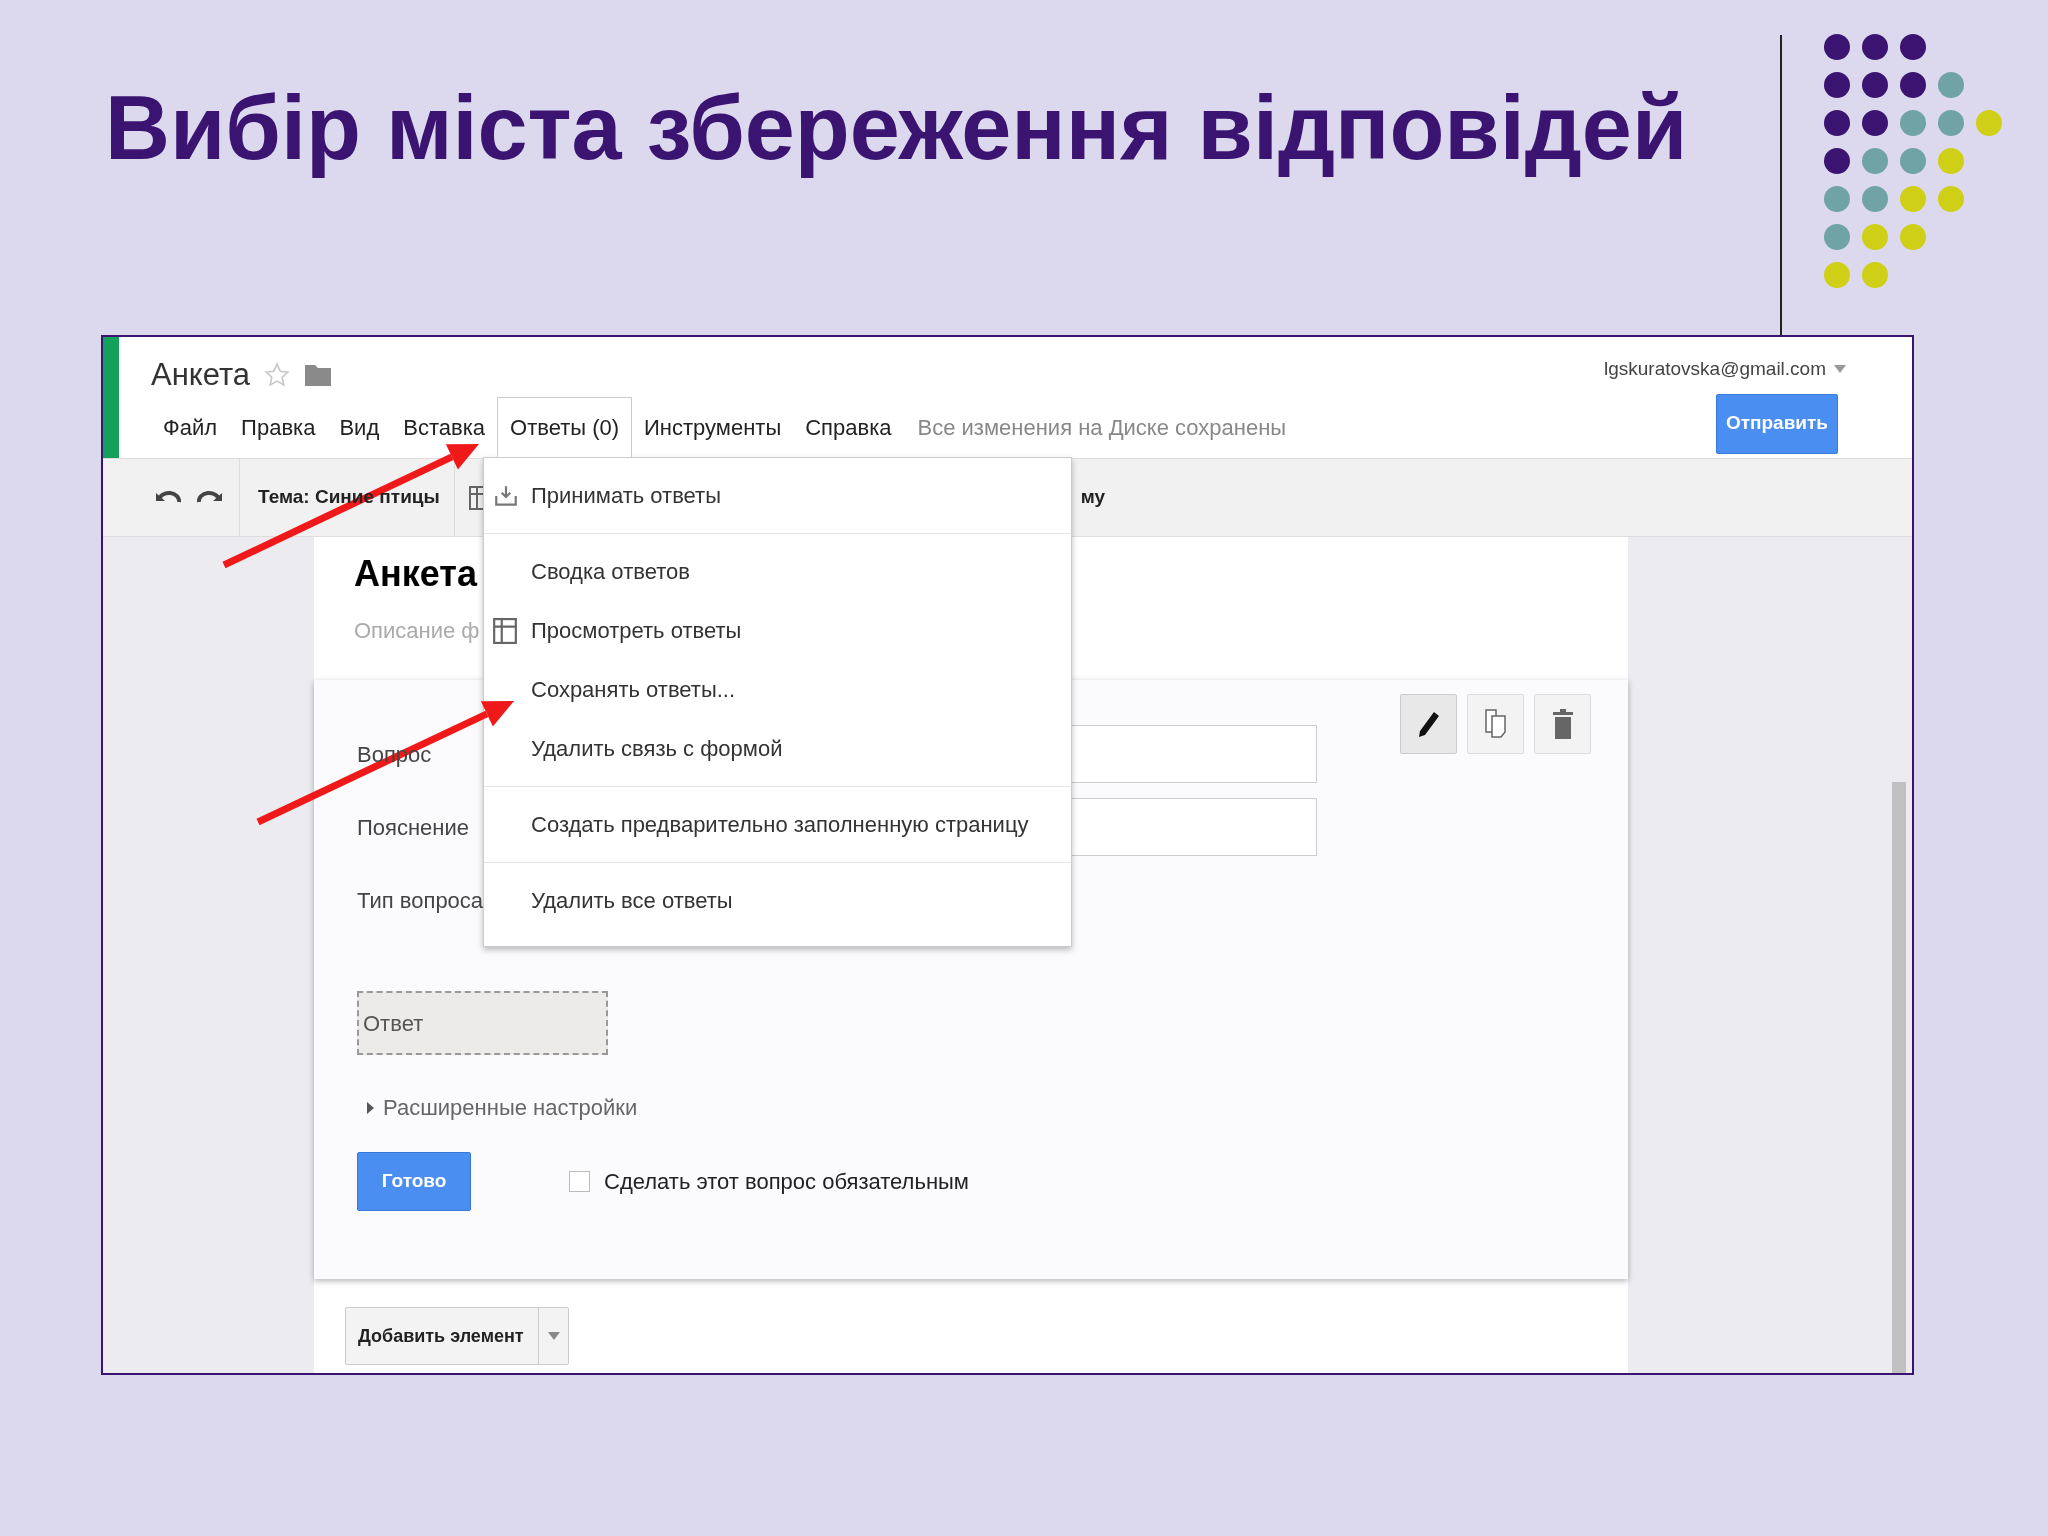 The height and width of the screenshot is (1536, 2048). I want to click on menu-tab: Справка, so click(848, 427).